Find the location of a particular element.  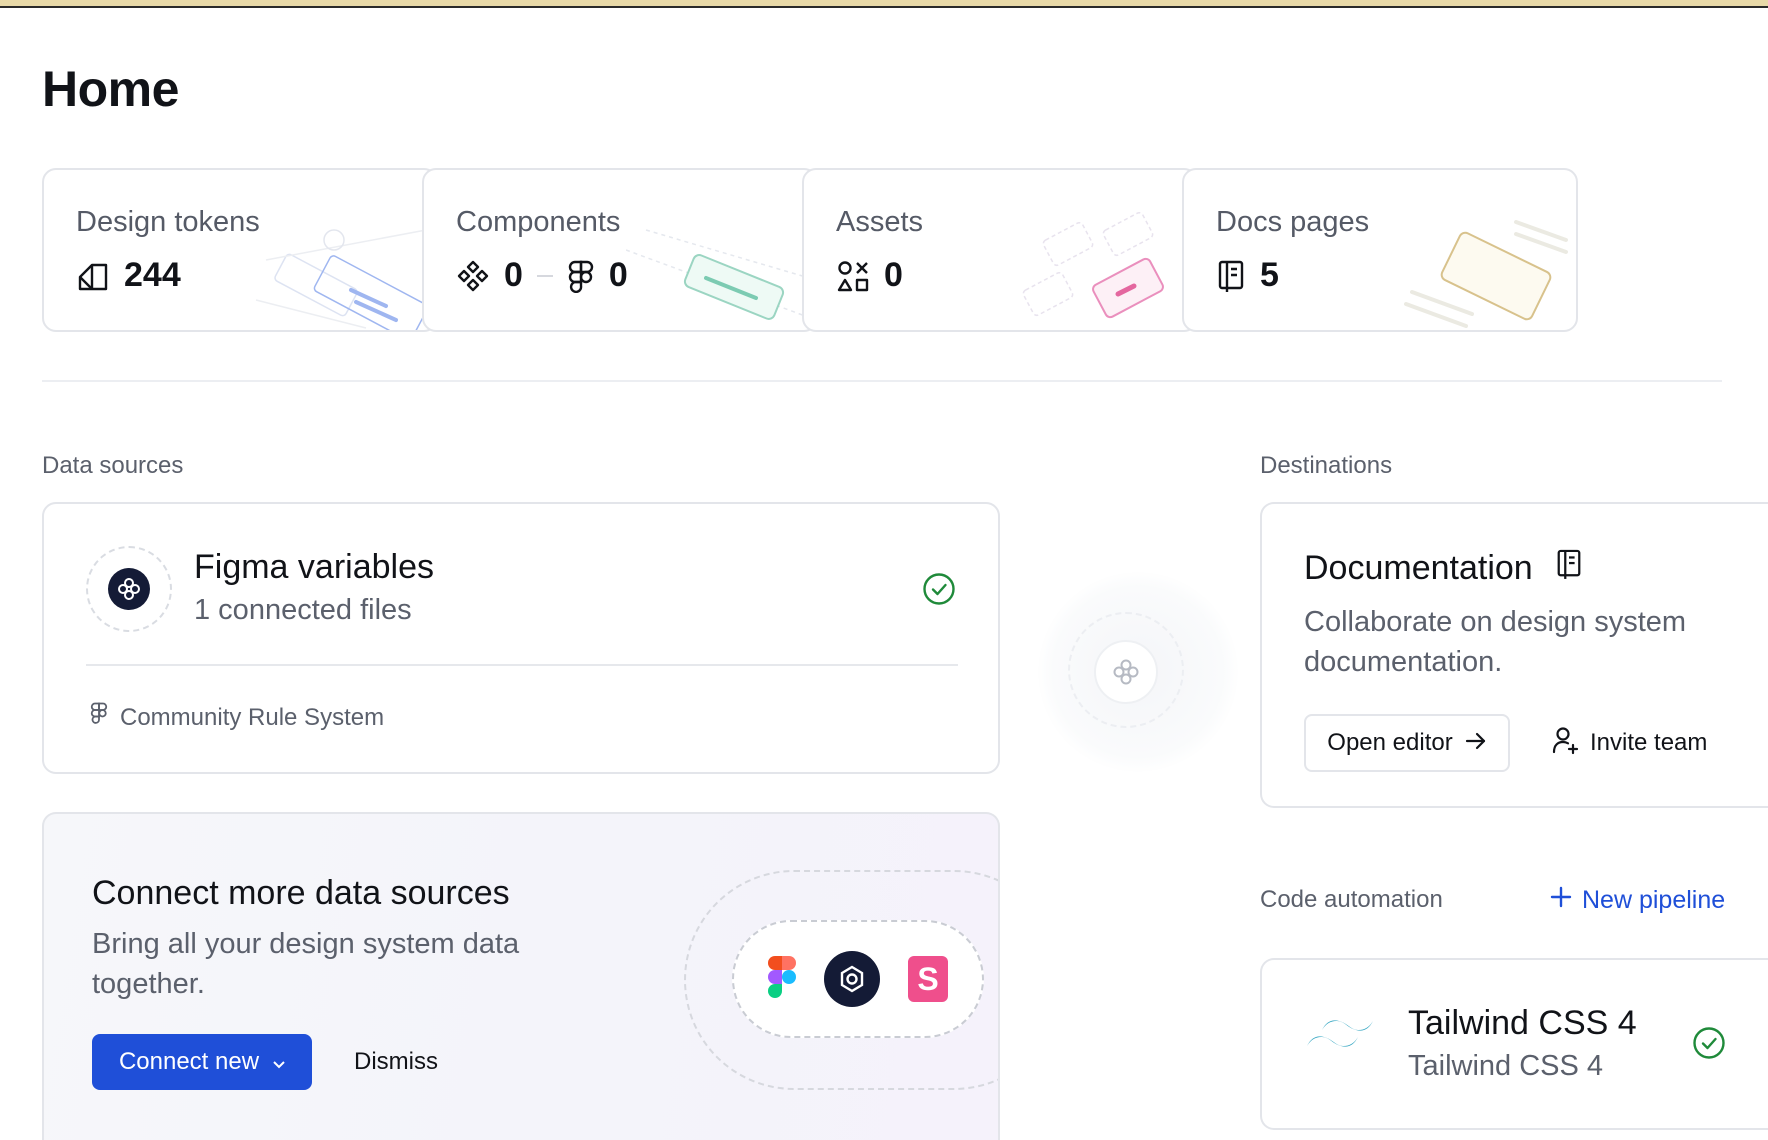

figma-variables-icon is located at coordinates (129, 589).